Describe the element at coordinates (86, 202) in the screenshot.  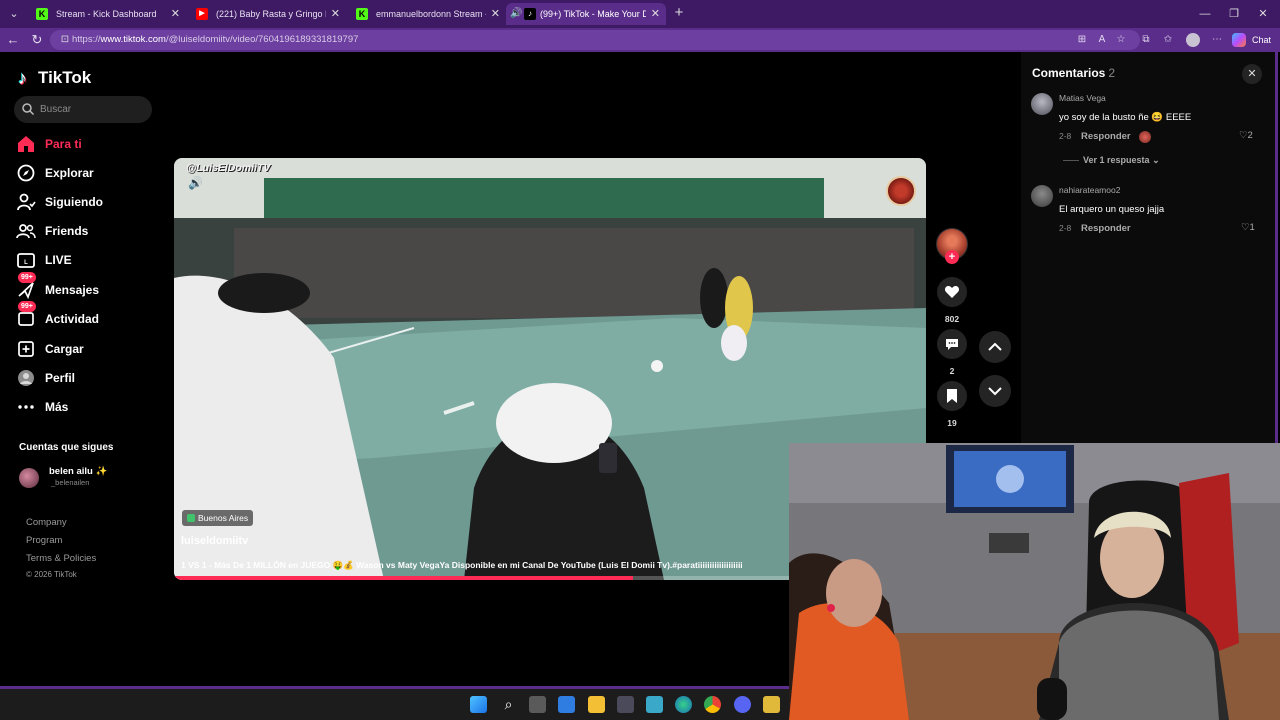
I see `sidebar-item-siguiendo: Siguiendo` at that location.